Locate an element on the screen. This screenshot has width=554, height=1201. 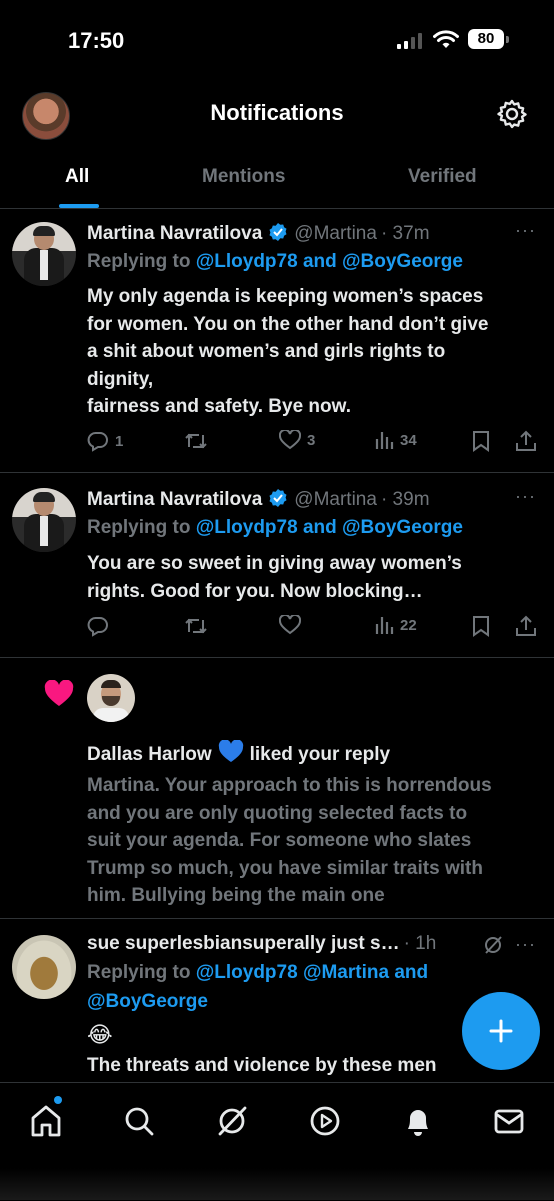
tweet-author: Martina Navratilova @Martina · 37m is located at coordinates (258, 233).